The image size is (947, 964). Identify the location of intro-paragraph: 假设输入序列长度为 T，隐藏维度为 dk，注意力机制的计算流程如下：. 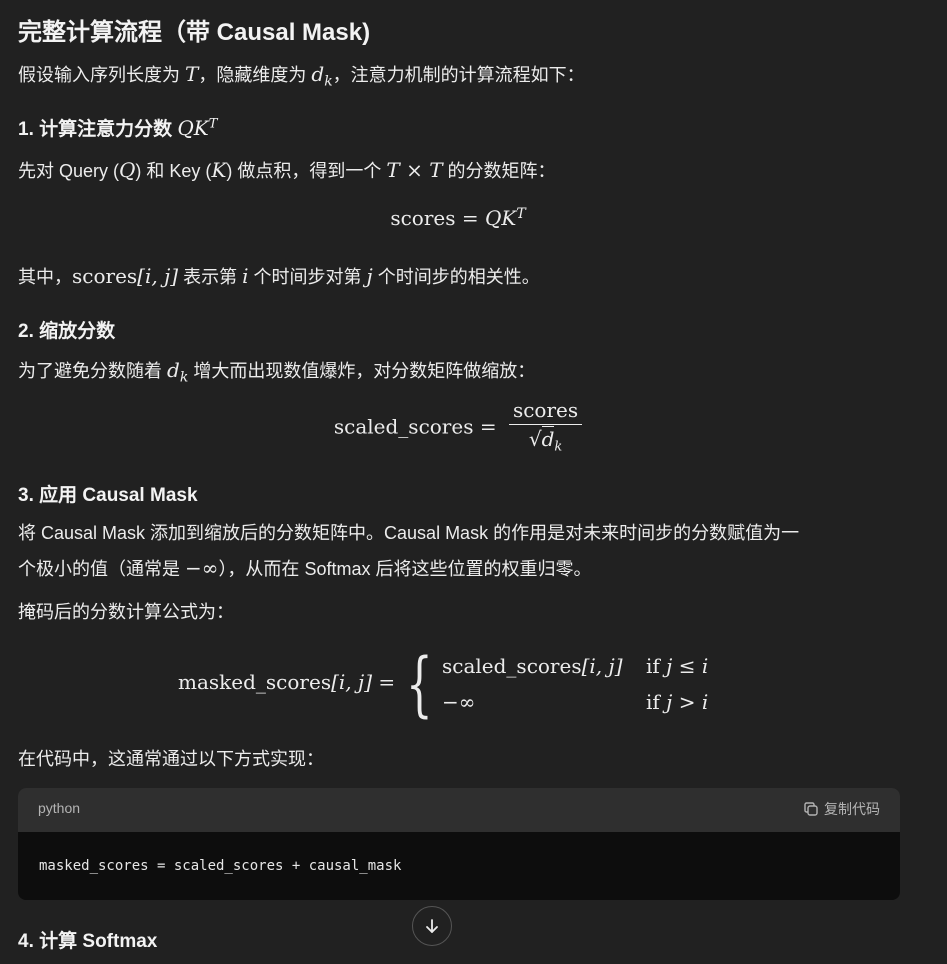
(301, 76).